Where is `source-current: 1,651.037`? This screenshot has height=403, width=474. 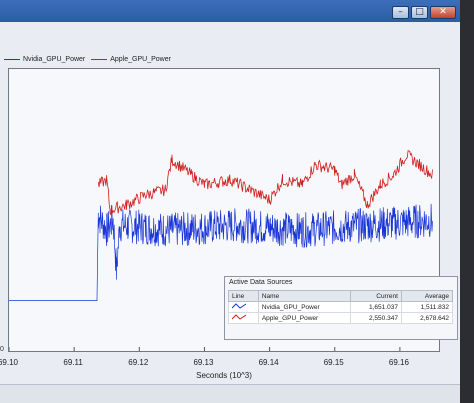 source-current: 1,651.037 is located at coordinates (375, 307).